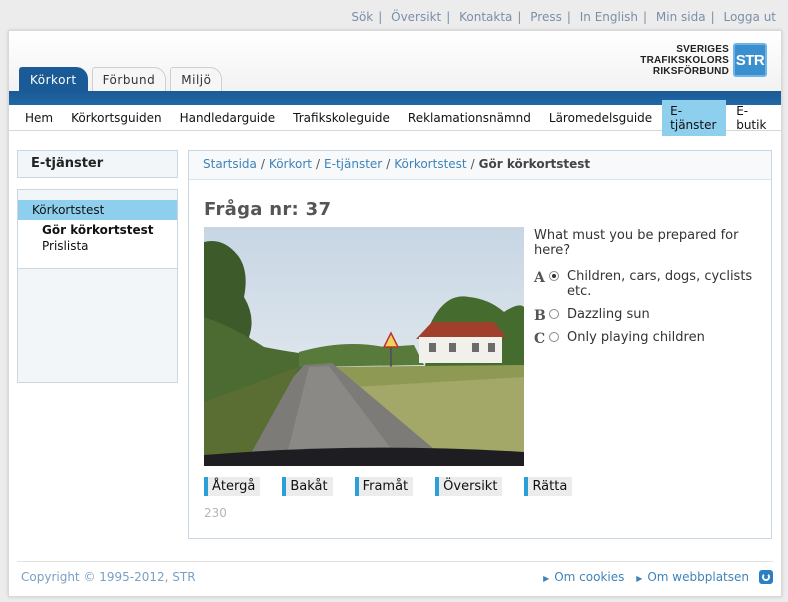  What do you see at coordinates (554, 314) in the screenshot?
I see `answer-b-radio` at bounding box center [554, 314].